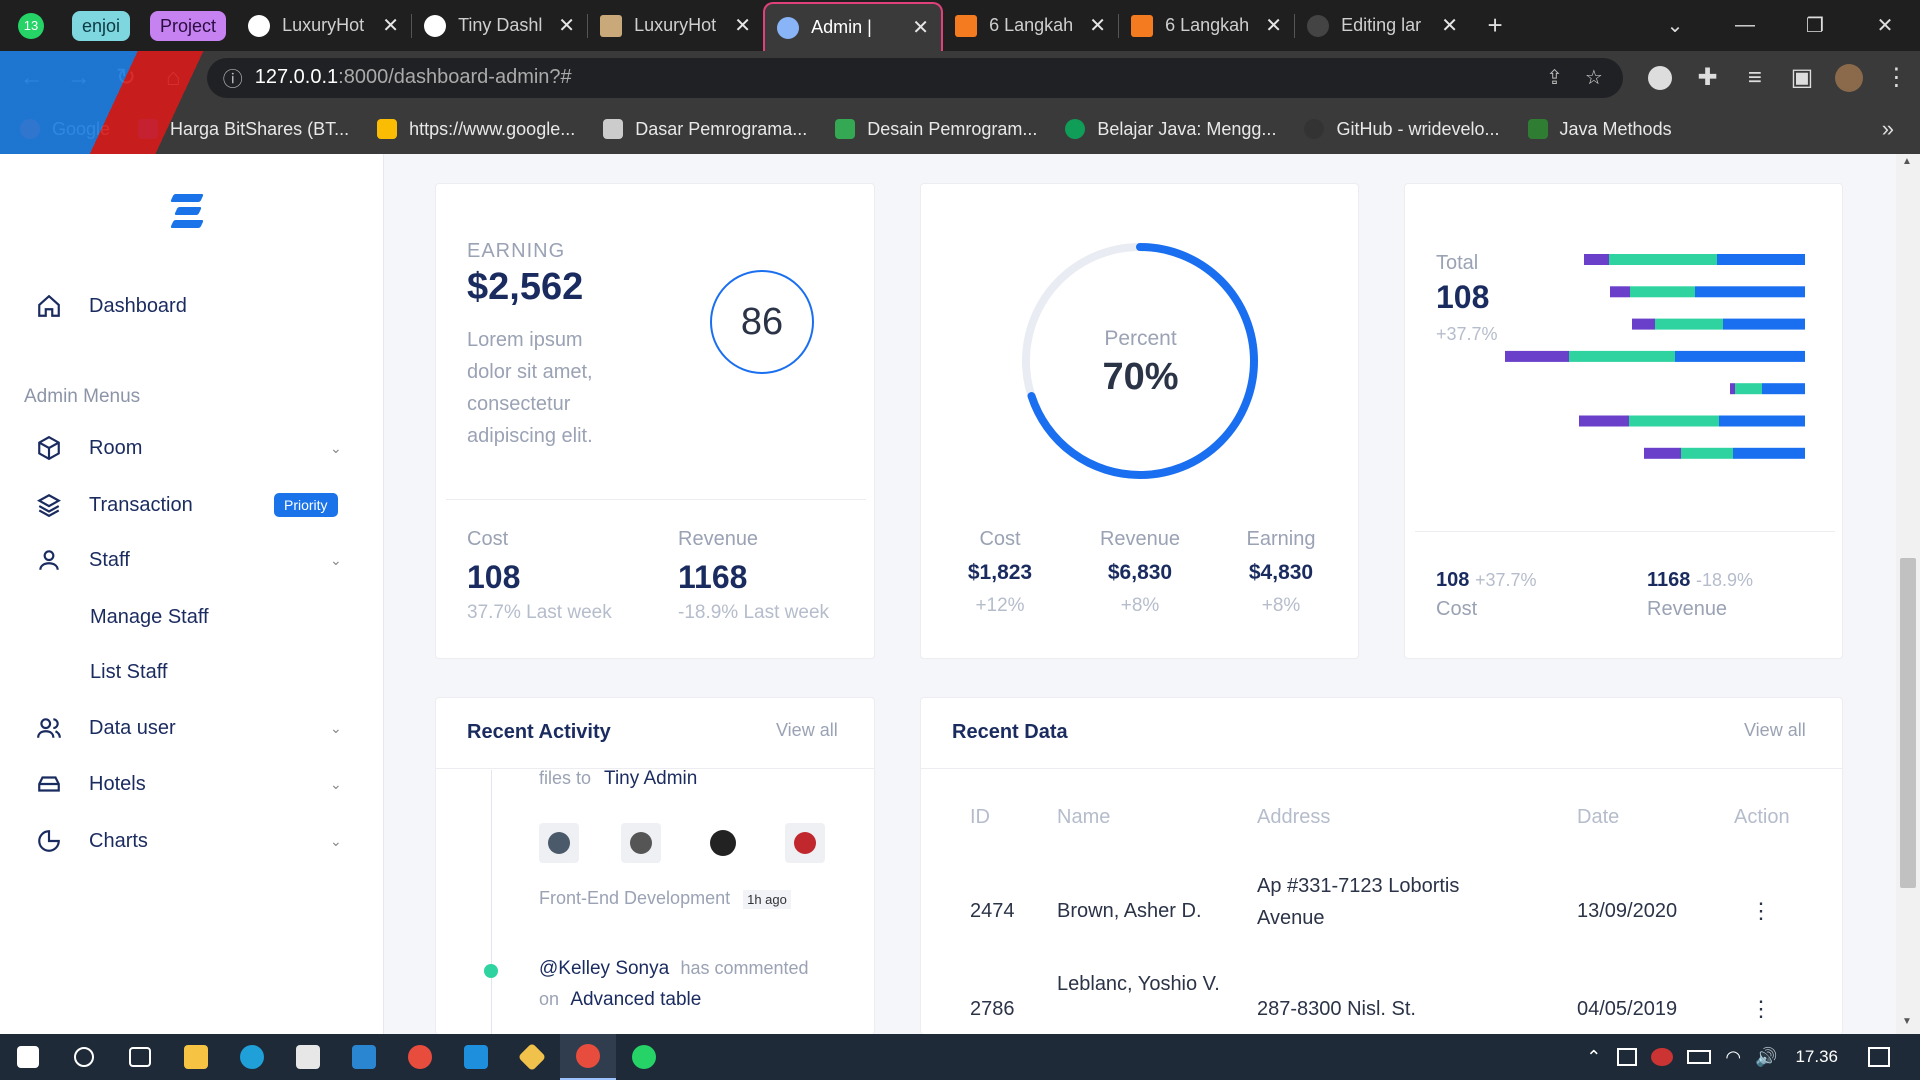 Image resolution: width=1920 pixels, height=1080 pixels. What do you see at coordinates (1762, 817) in the screenshot?
I see `column-header-action: Action` at bounding box center [1762, 817].